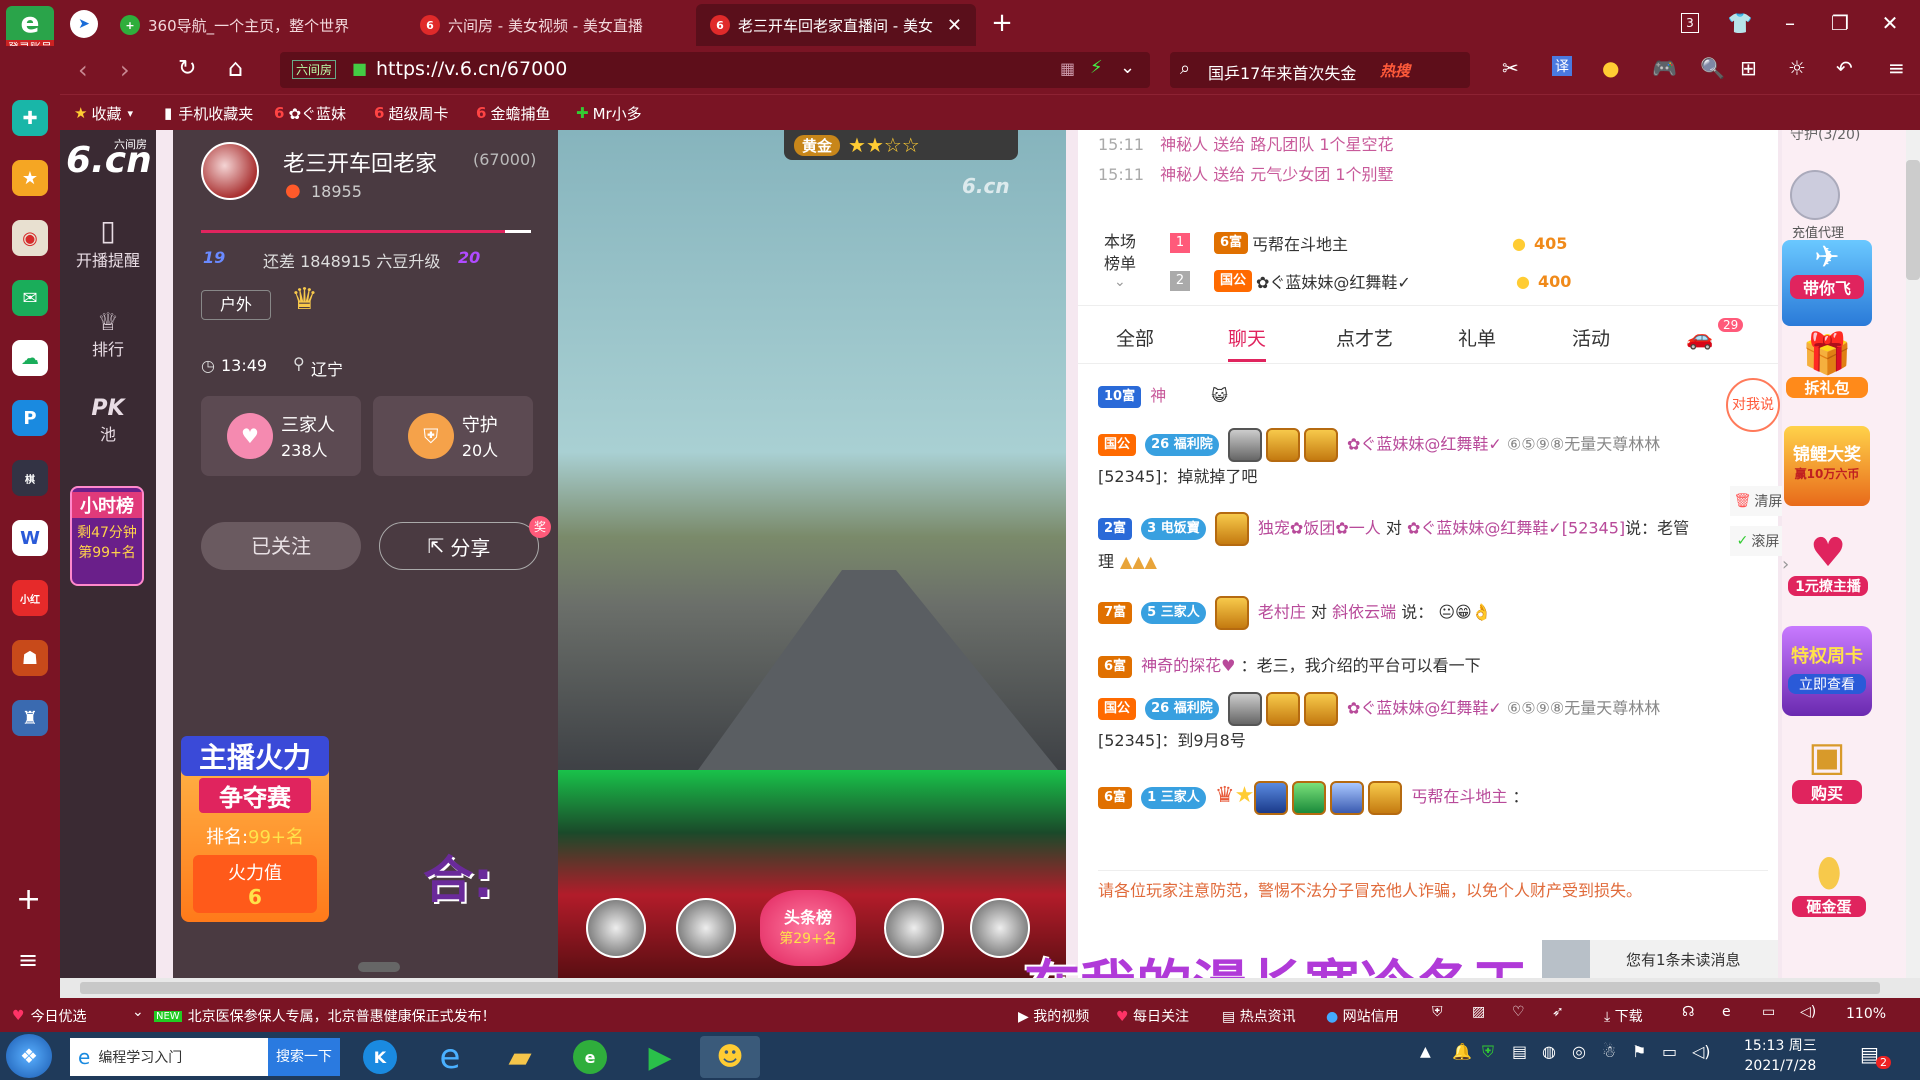  I want to click on restore-icon: ❐, so click(1840, 23).